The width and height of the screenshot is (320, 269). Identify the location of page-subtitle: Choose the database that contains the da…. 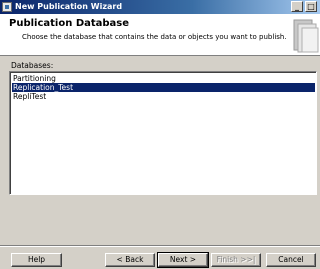
(154, 37).